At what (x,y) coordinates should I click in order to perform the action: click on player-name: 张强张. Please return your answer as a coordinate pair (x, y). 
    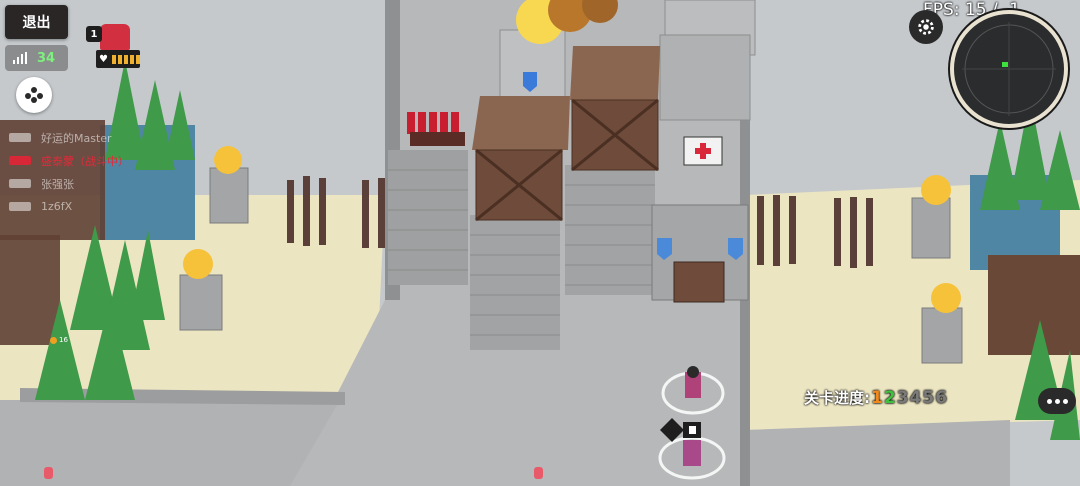
    Looking at the image, I should click on (57, 184).